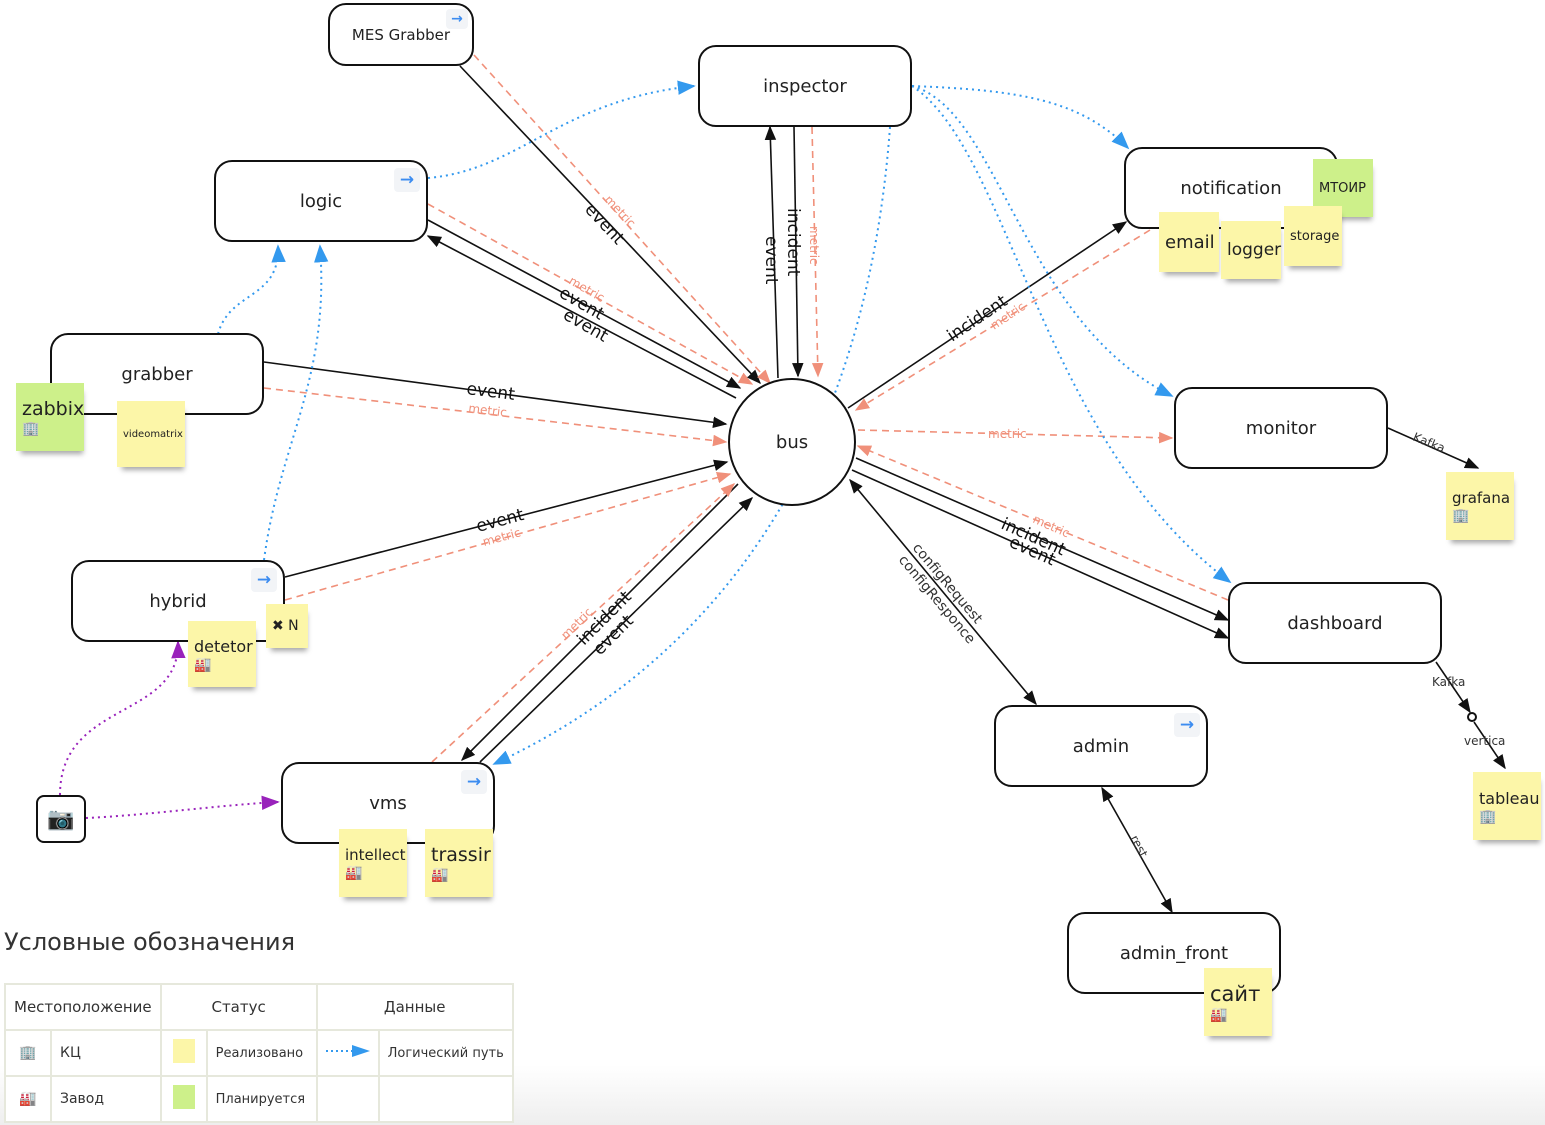 The image size is (1545, 1125). I want to click on node-label: MES Grabber, so click(401, 34).